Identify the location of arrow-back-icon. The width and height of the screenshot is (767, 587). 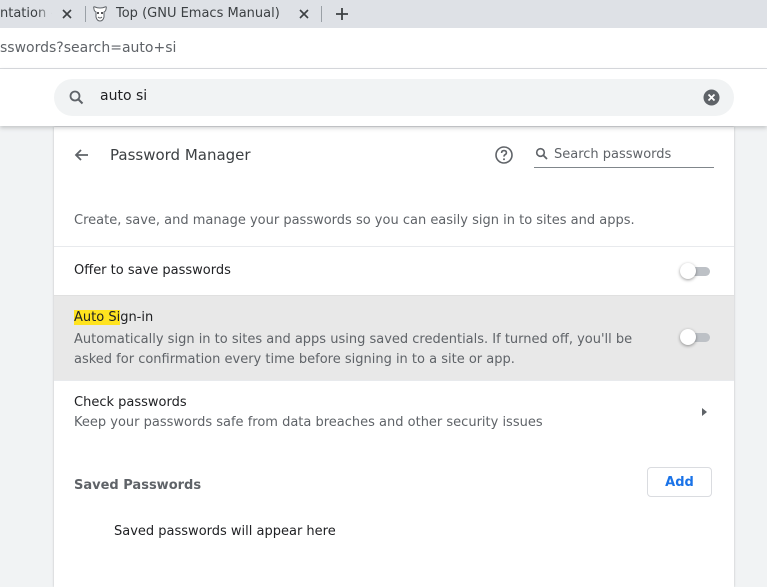
(82, 155).